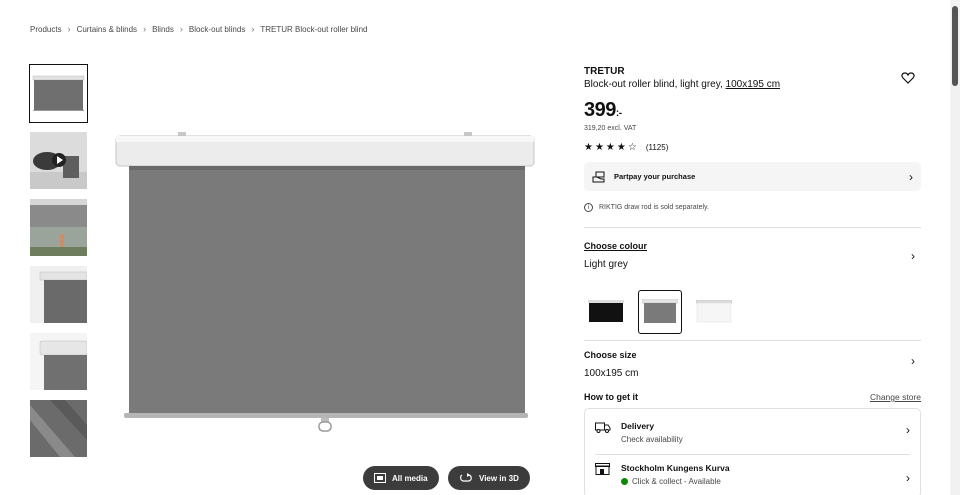 The width and height of the screenshot is (960, 495). Describe the element at coordinates (714, 312) in the screenshot. I see `swatch-white` at that location.